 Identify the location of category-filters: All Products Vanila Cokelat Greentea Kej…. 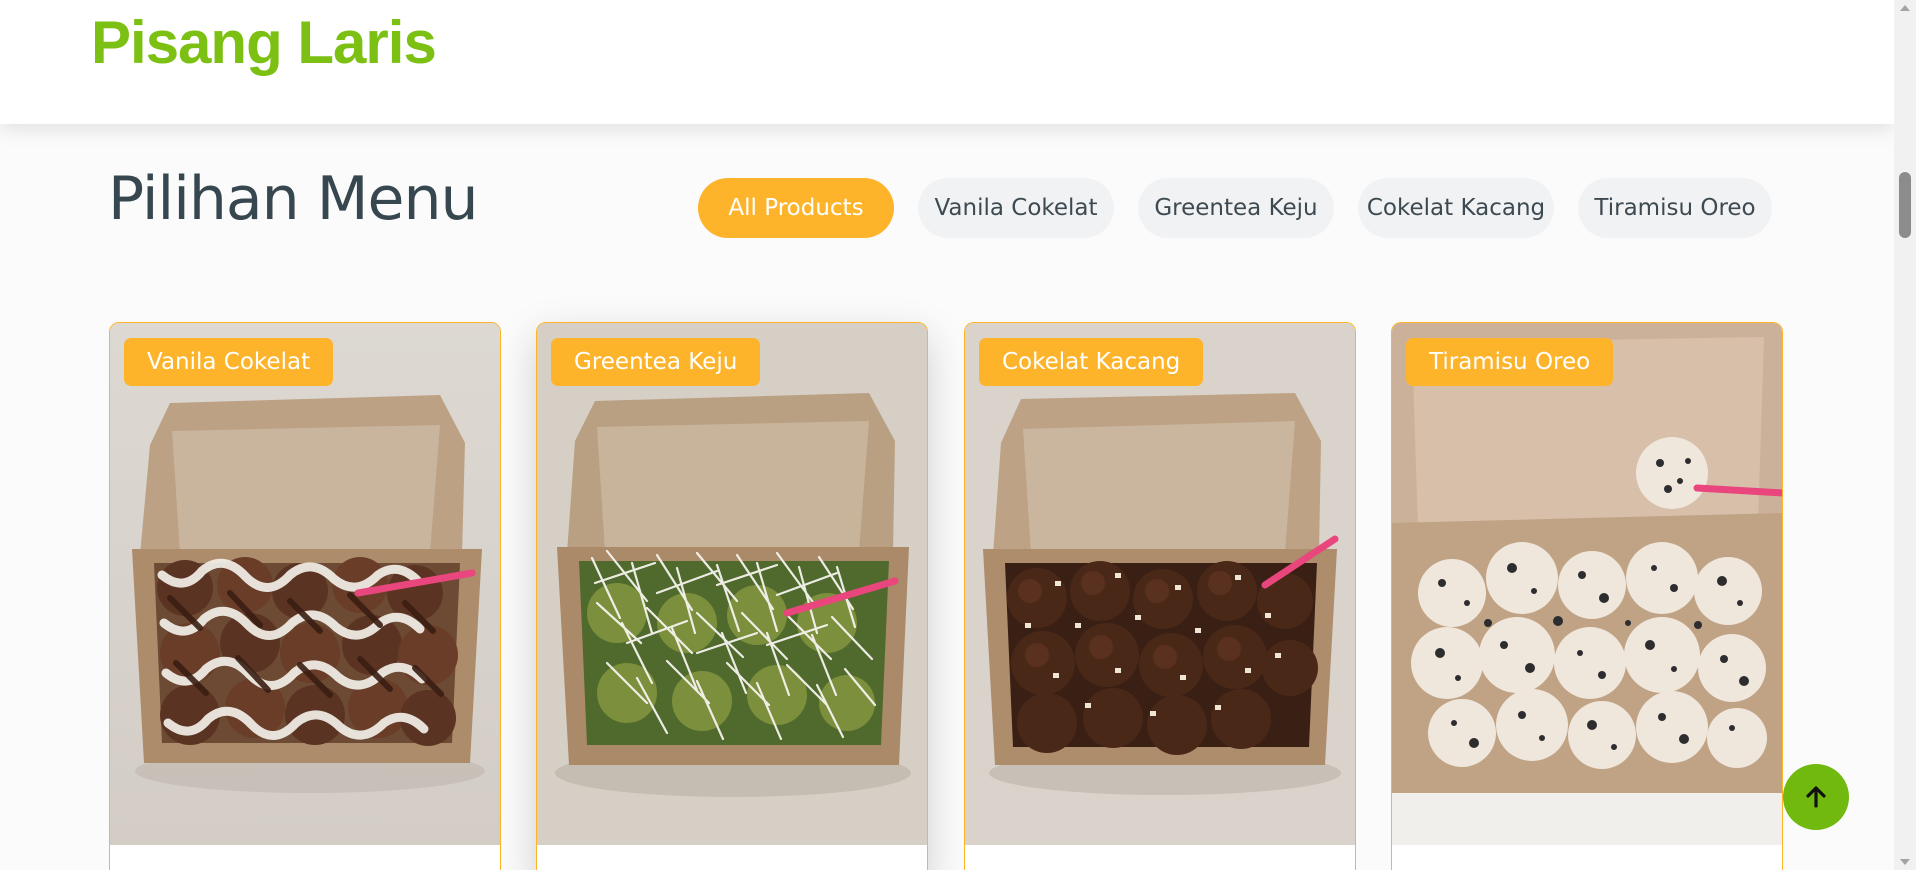
(1235, 208).